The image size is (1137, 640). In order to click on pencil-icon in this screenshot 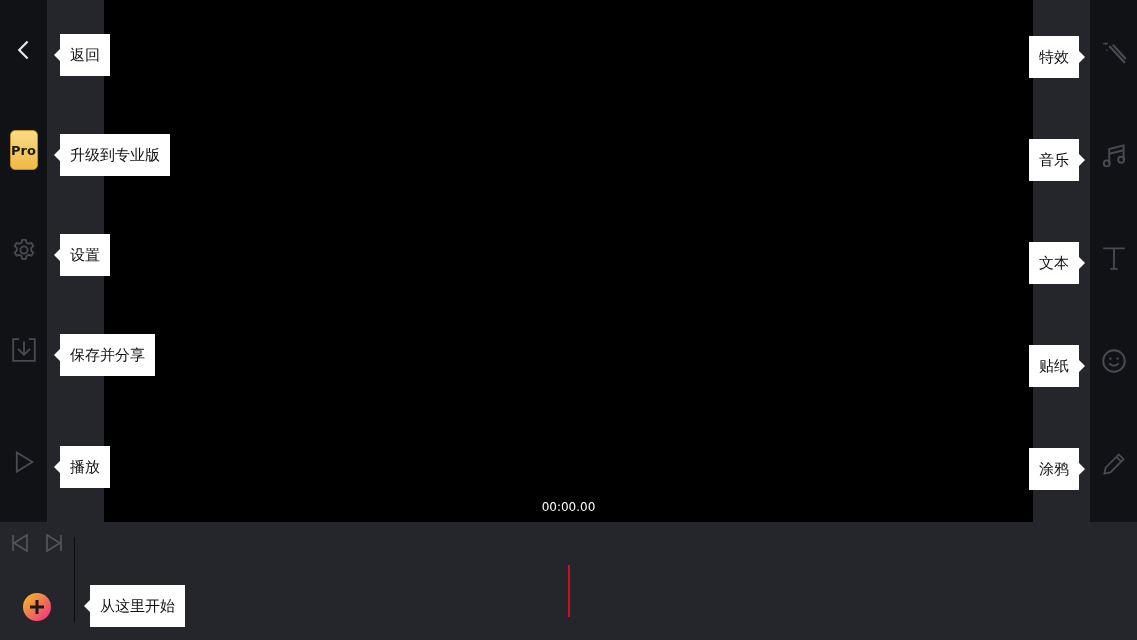, I will do `click(1113, 463)`.